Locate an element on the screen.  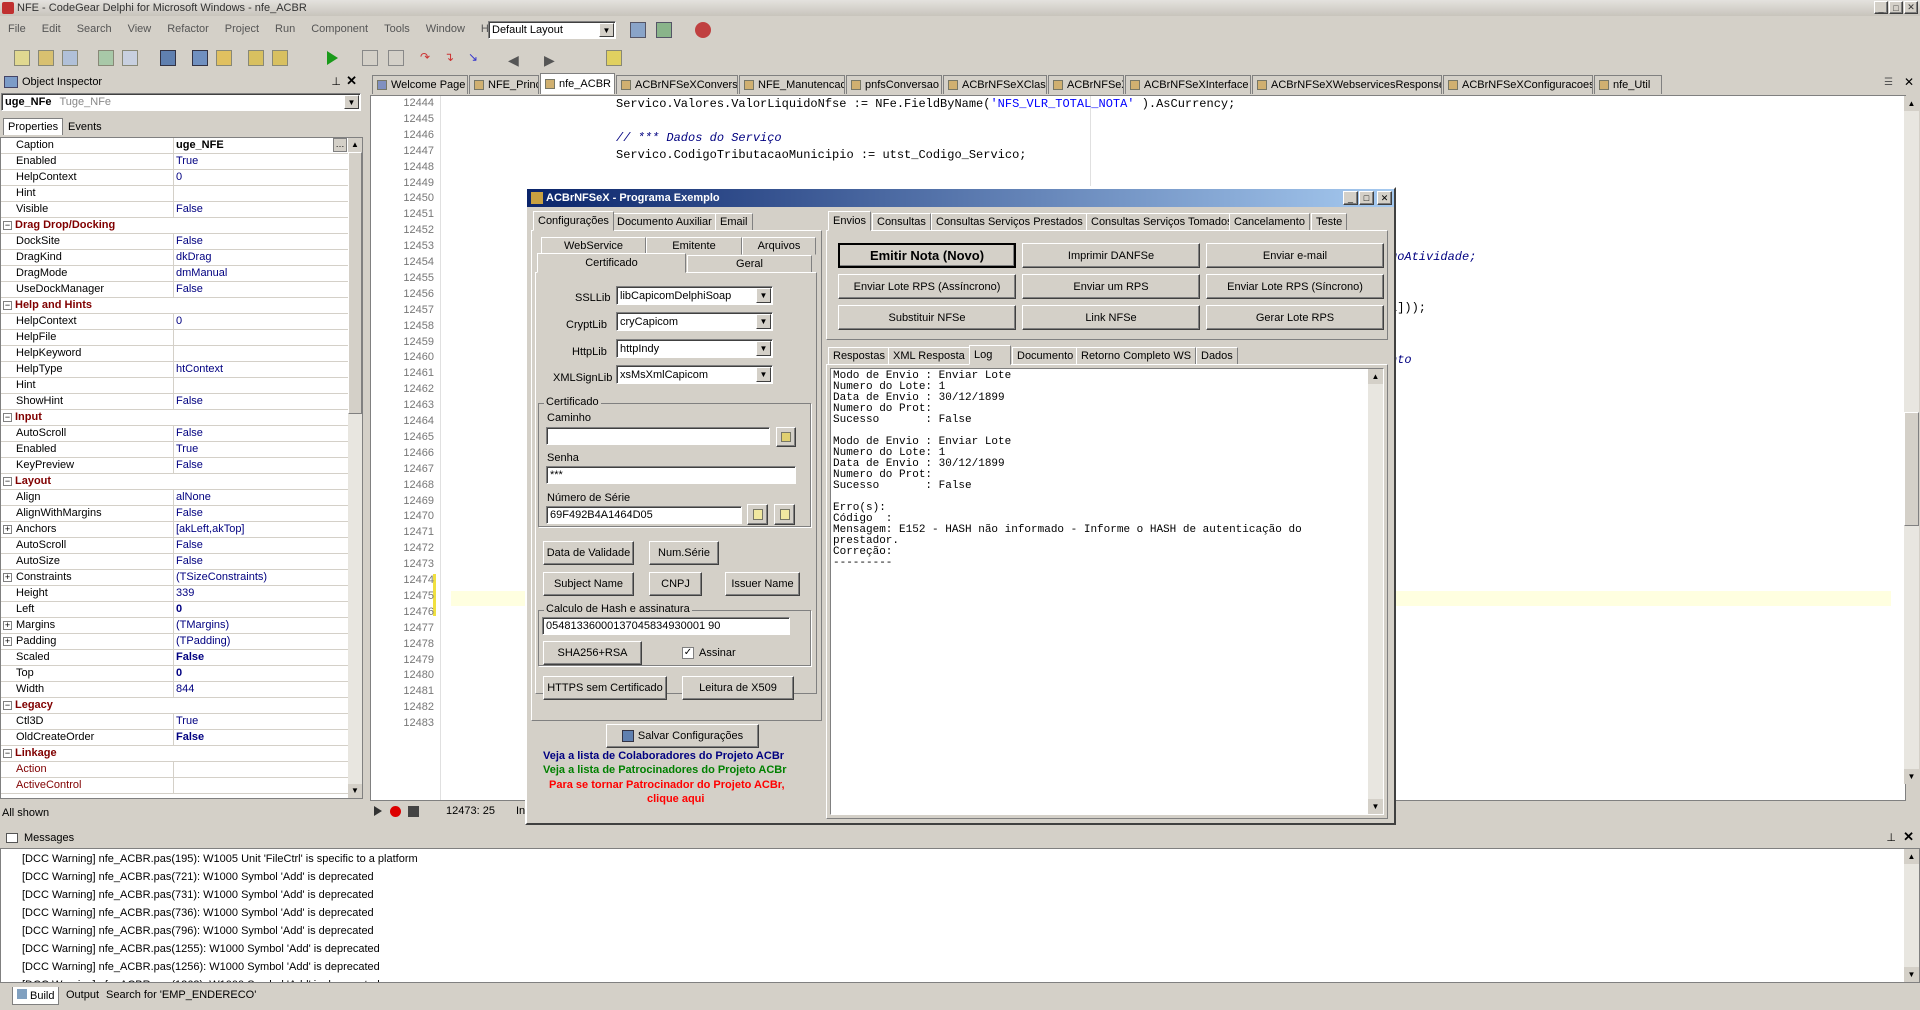
editor-tab-nfe-principal: NFE_Principal is located at coordinates (504, 84).